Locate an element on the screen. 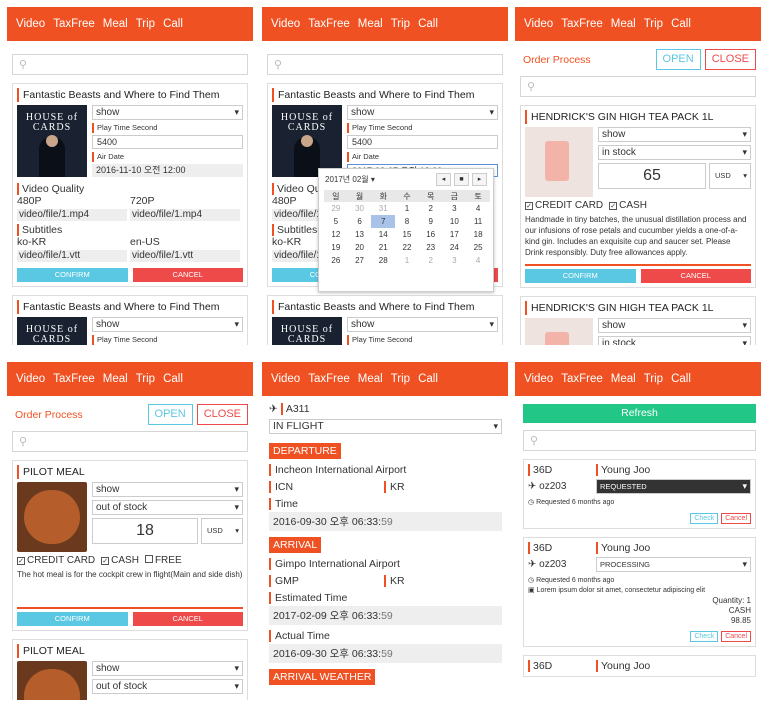 Image resolution: width=770 pixels, height=707 pixels. refresh-button: Refresh is located at coordinates (639, 413).